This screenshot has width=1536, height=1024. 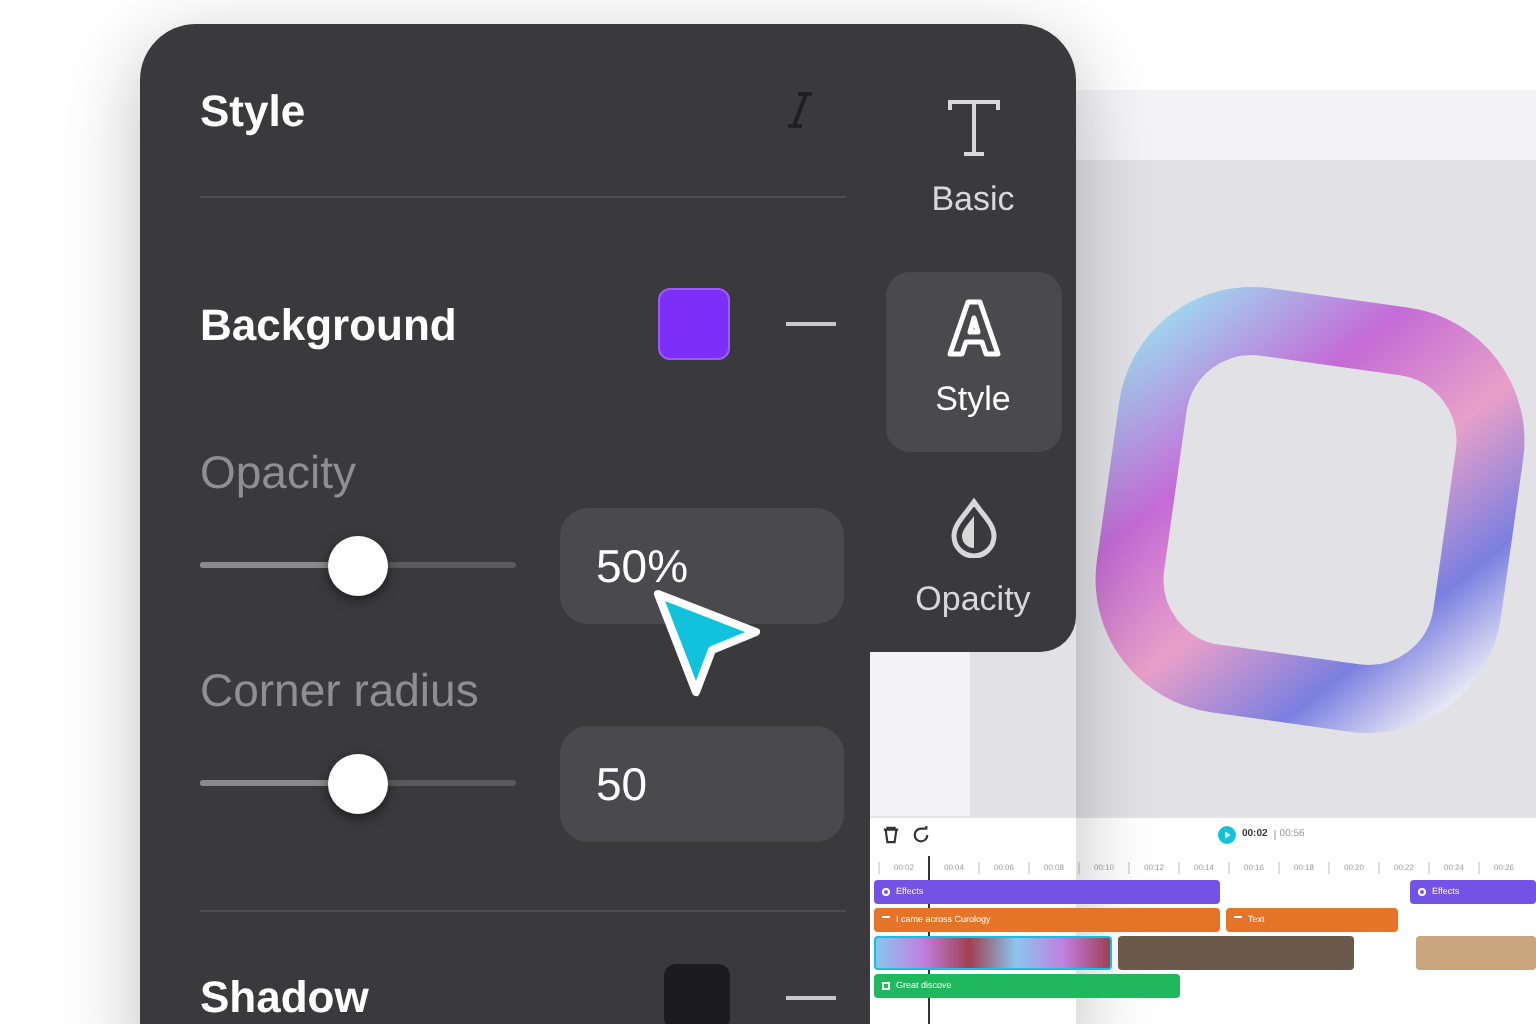 I want to click on pointer-cursor-icon, so click(x=708, y=644).